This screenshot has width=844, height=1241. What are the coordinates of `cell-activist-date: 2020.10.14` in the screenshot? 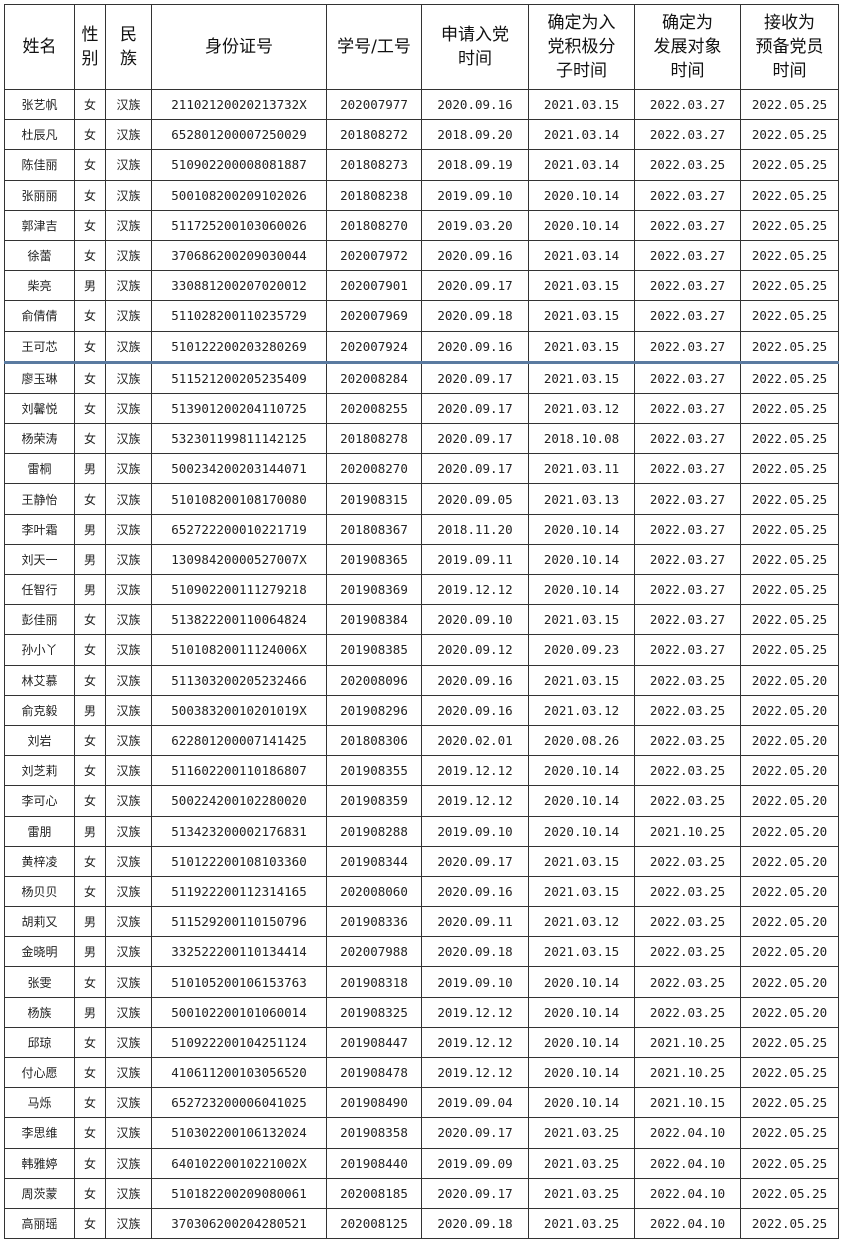 It's located at (581, 771).